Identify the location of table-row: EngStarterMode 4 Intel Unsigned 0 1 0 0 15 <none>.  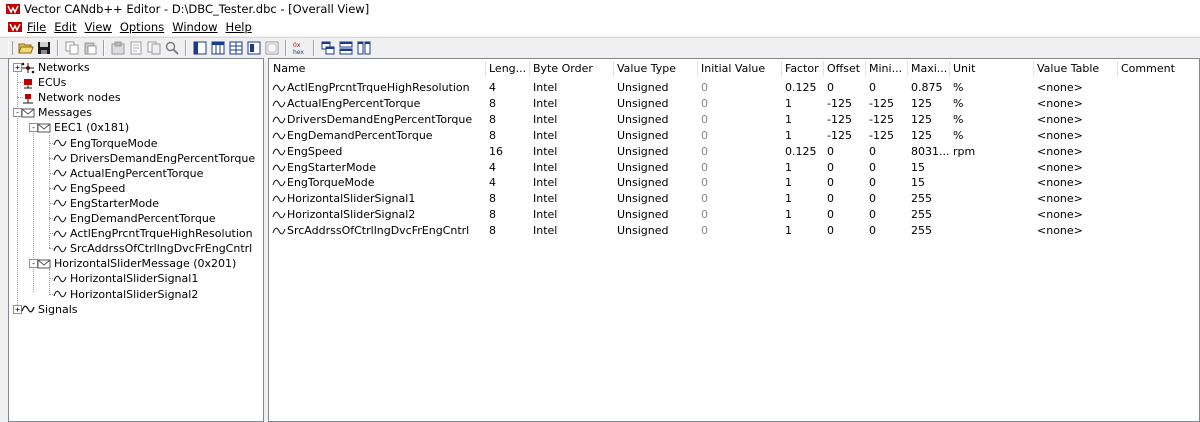
(734, 168).